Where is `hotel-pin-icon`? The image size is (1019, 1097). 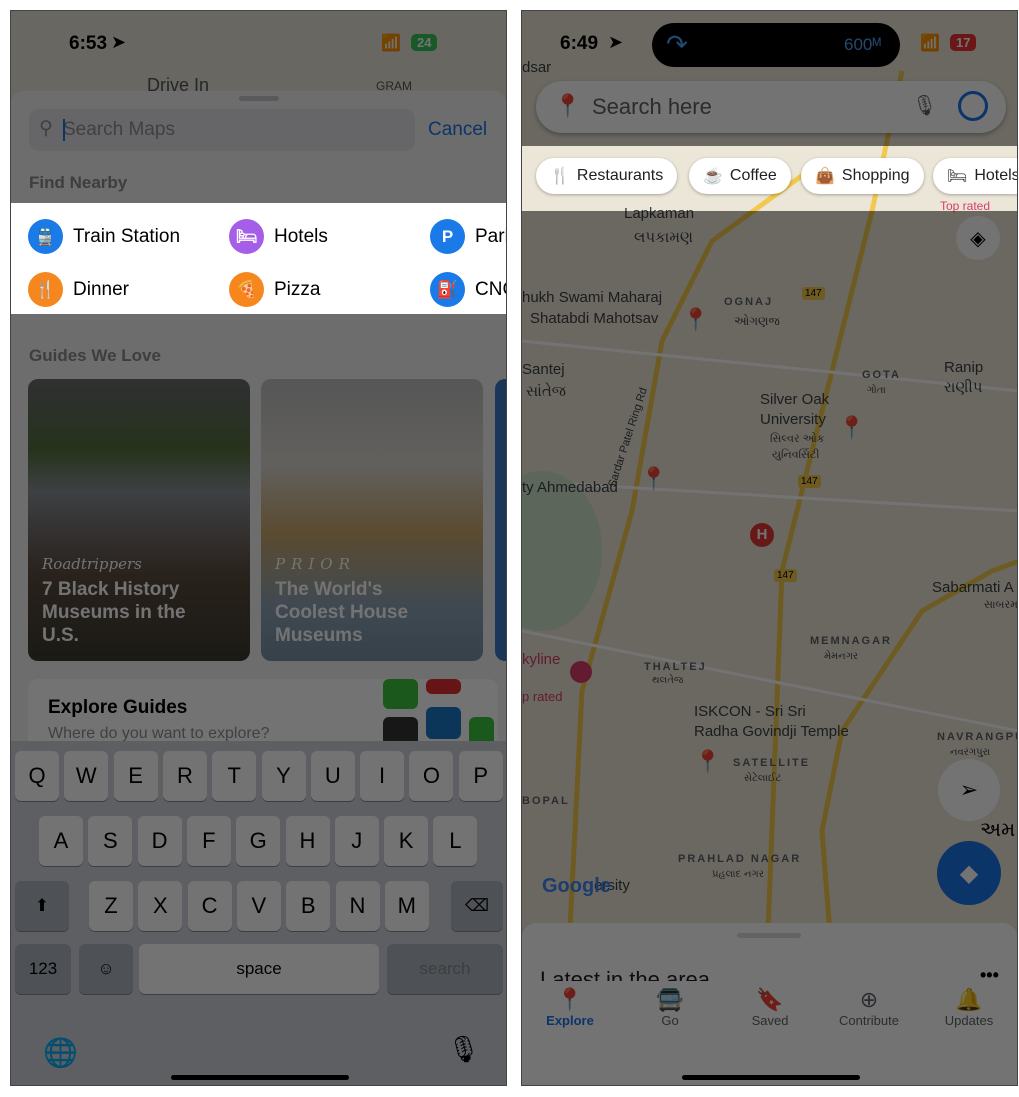
hotel-pin-icon is located at coordinates (581, 672).